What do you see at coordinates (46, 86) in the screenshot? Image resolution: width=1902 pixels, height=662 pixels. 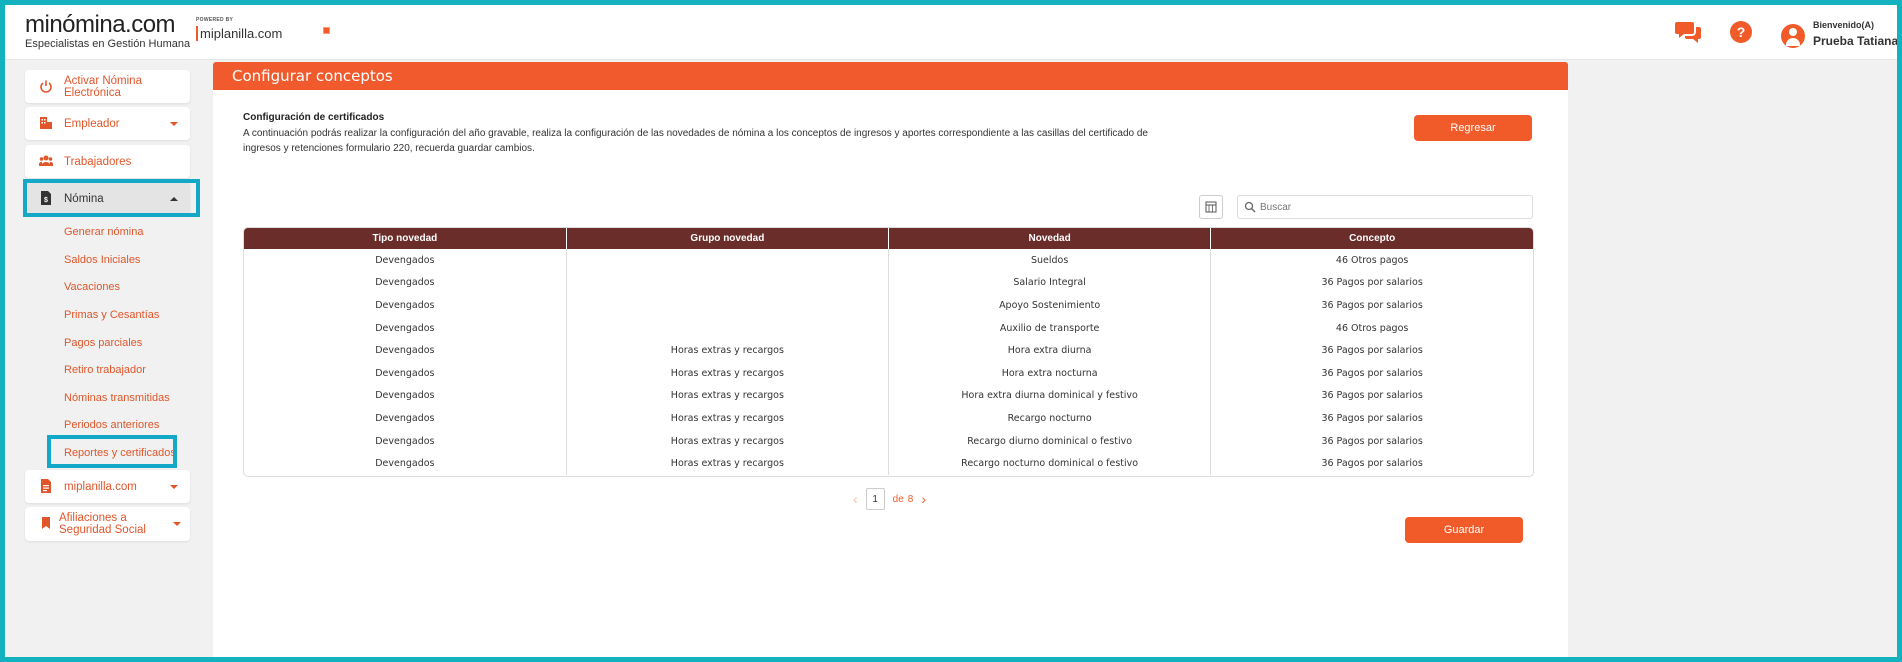 I see `power-icon` at bounding box center [46, 86].